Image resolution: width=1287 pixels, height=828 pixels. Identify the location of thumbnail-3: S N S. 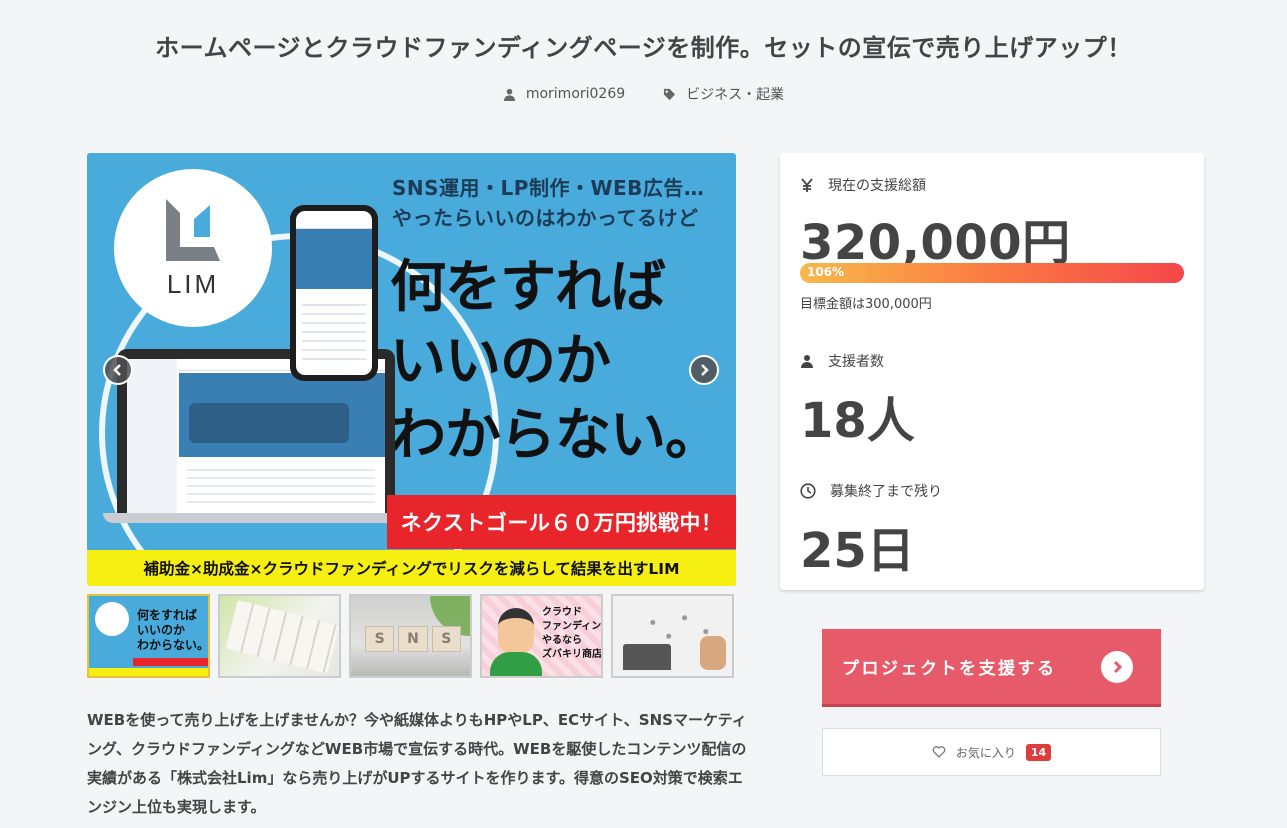
(410, 636).